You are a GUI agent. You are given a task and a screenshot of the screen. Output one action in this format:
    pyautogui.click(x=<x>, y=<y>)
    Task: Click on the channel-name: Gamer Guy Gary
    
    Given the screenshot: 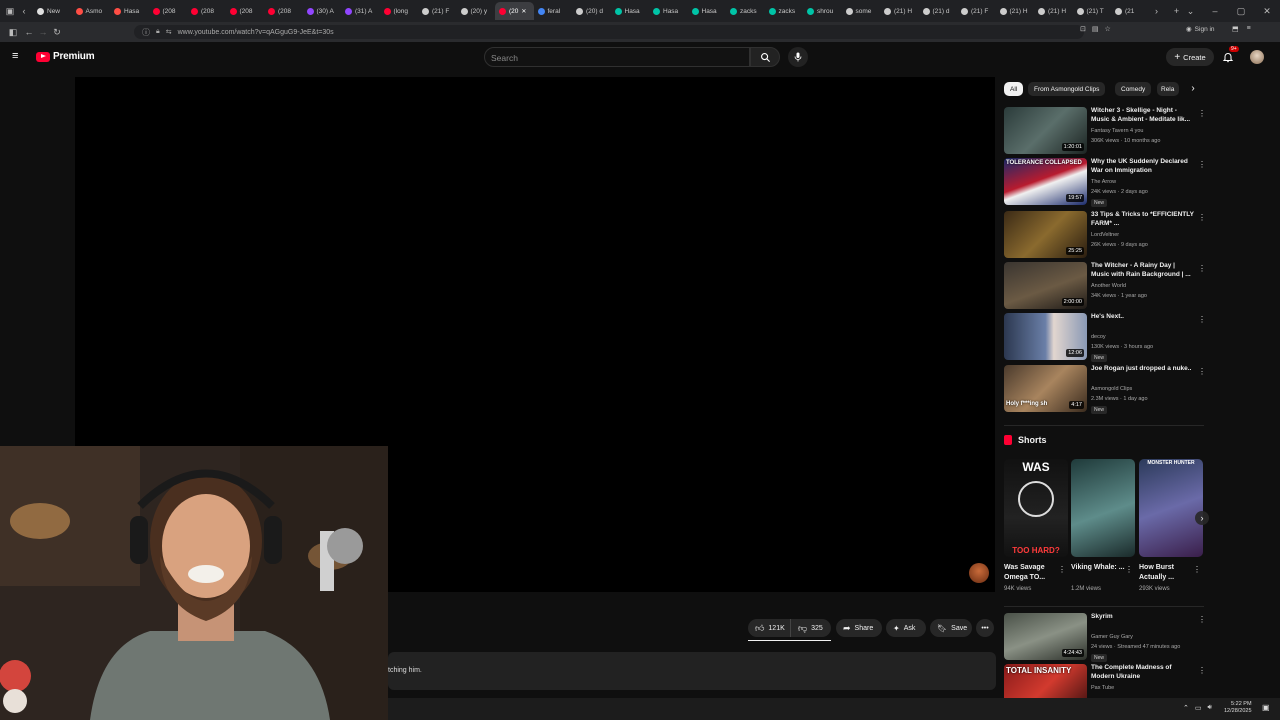 What is the action you would take?
    pyautogui.click(x=1112, y=637)
    